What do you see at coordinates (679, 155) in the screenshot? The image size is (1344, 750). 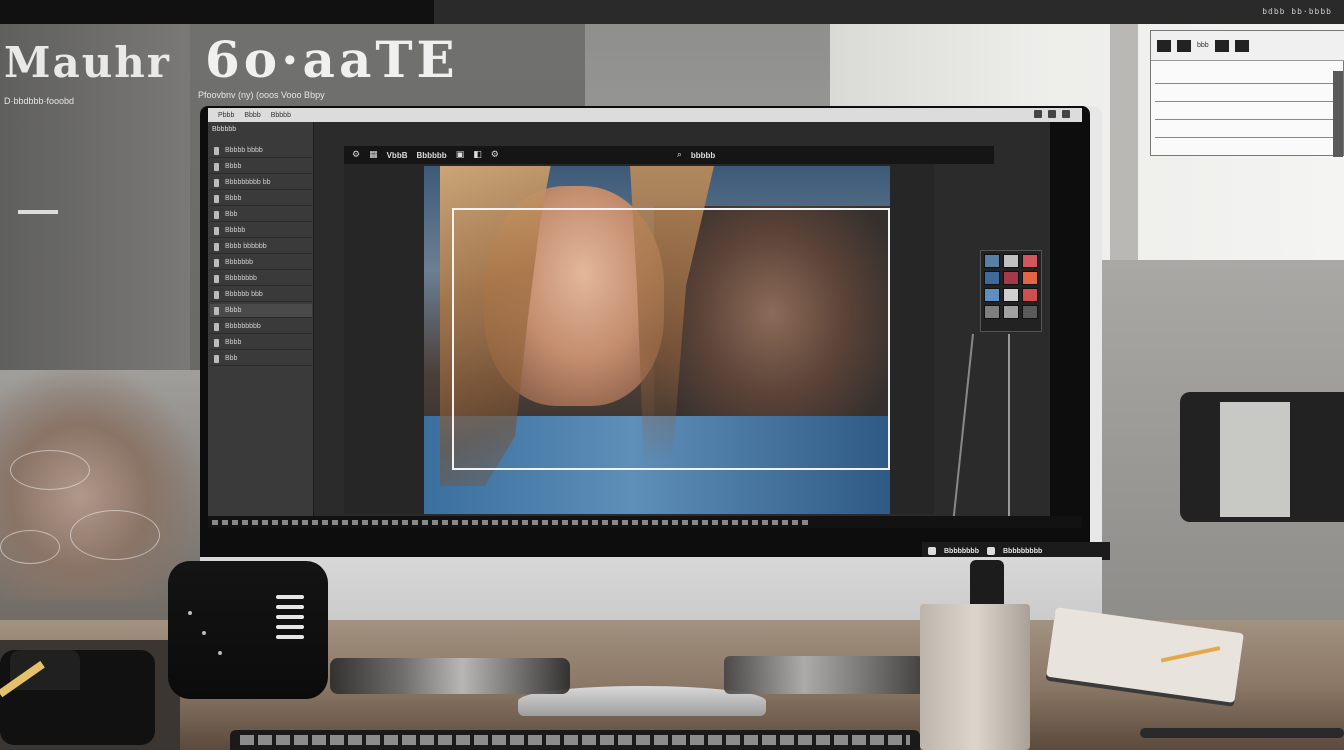 I see `search-icon: ⌕` at bounding box center [679, 155].